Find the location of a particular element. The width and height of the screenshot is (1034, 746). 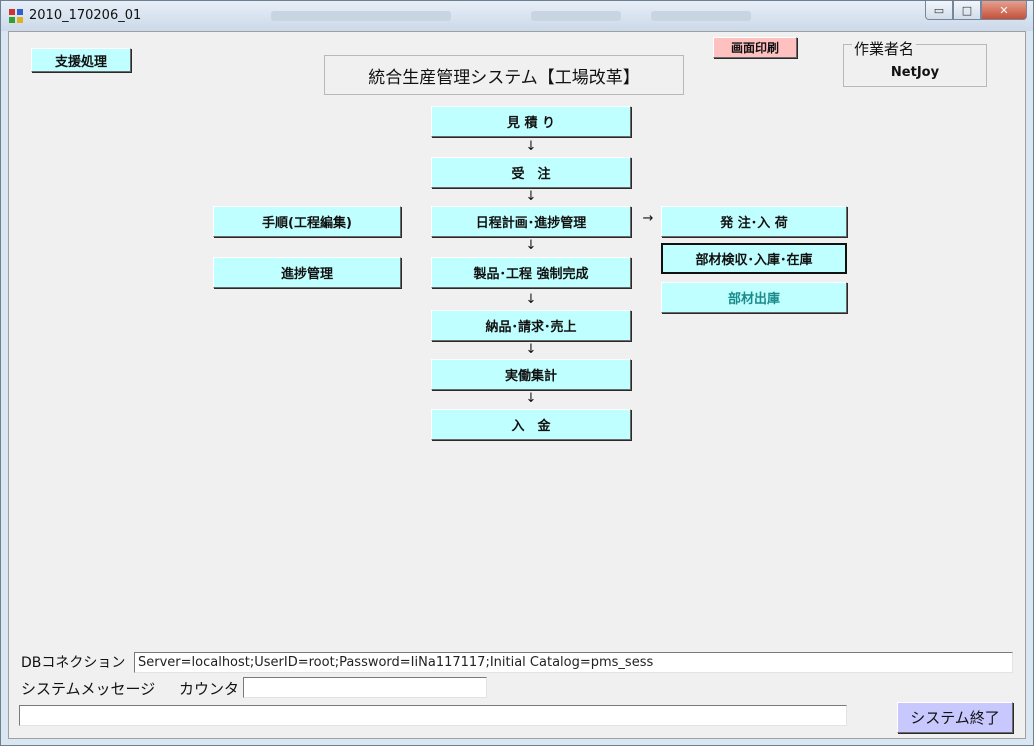

counter-field is located at coordinates (365, 687).